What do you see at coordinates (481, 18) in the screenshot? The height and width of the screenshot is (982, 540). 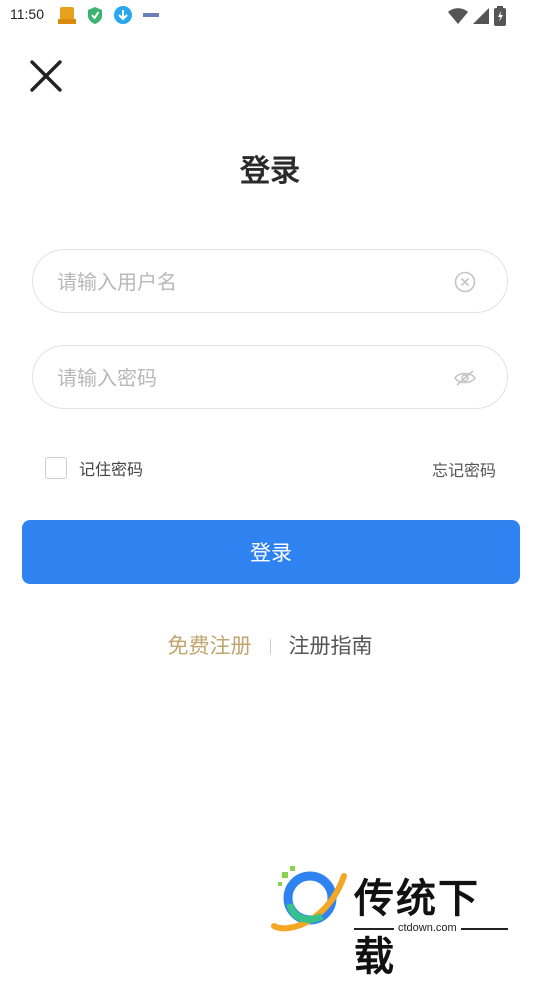 I see `signal-icon` at bounding box center [481, 18].